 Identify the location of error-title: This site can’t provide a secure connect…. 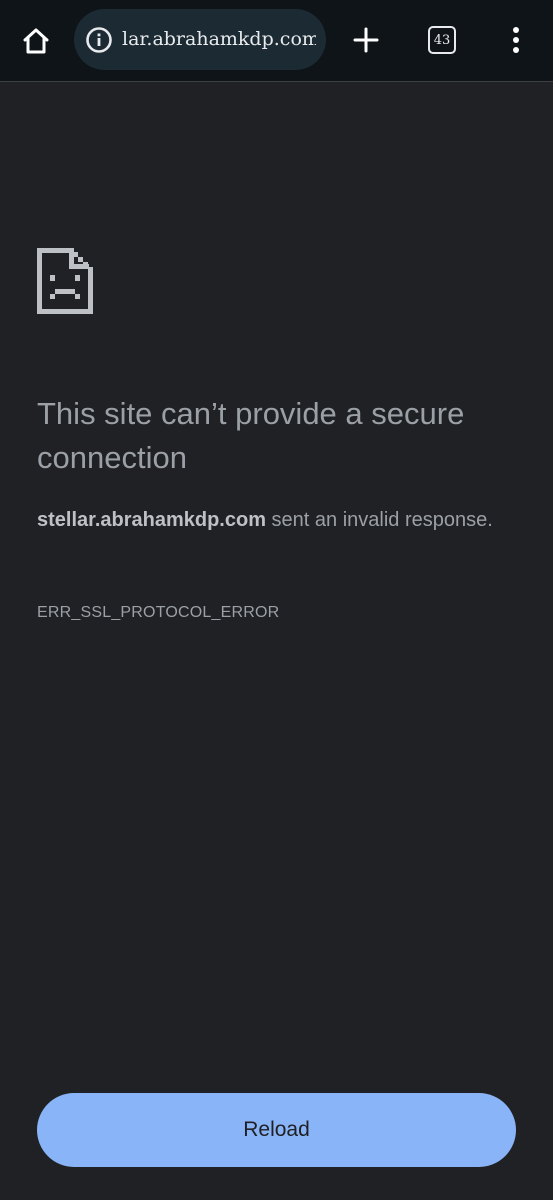
(251, 435).